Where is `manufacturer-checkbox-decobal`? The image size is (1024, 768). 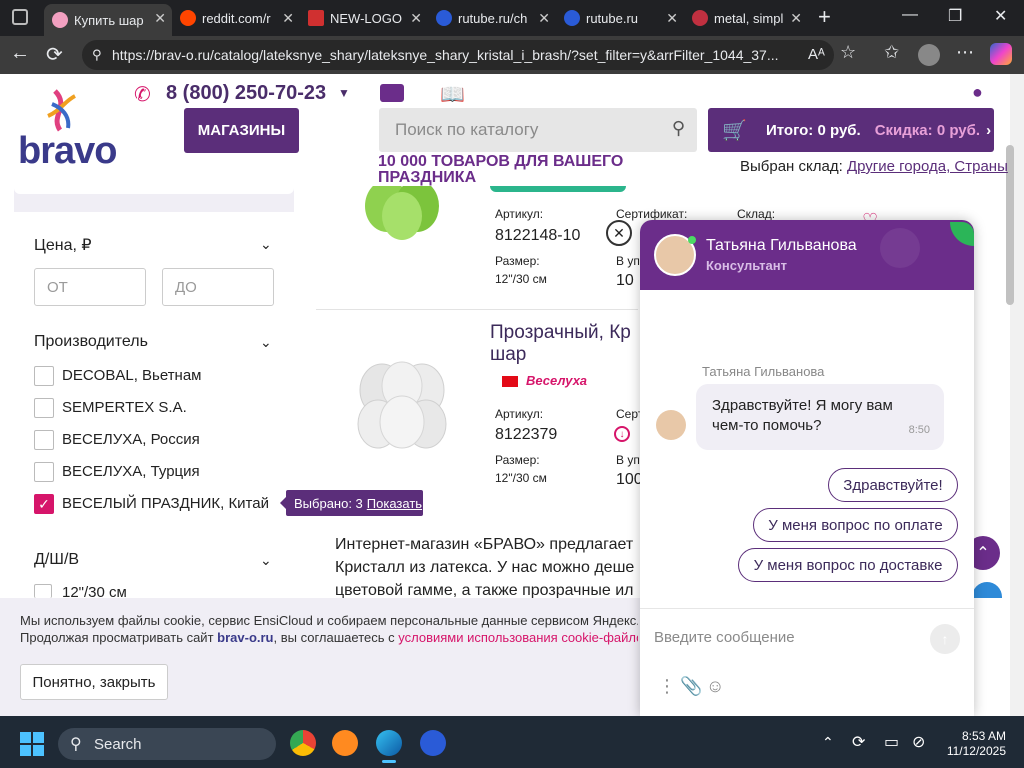
manufacturer-checkbox-decobal is located at coordinates (44, 376).